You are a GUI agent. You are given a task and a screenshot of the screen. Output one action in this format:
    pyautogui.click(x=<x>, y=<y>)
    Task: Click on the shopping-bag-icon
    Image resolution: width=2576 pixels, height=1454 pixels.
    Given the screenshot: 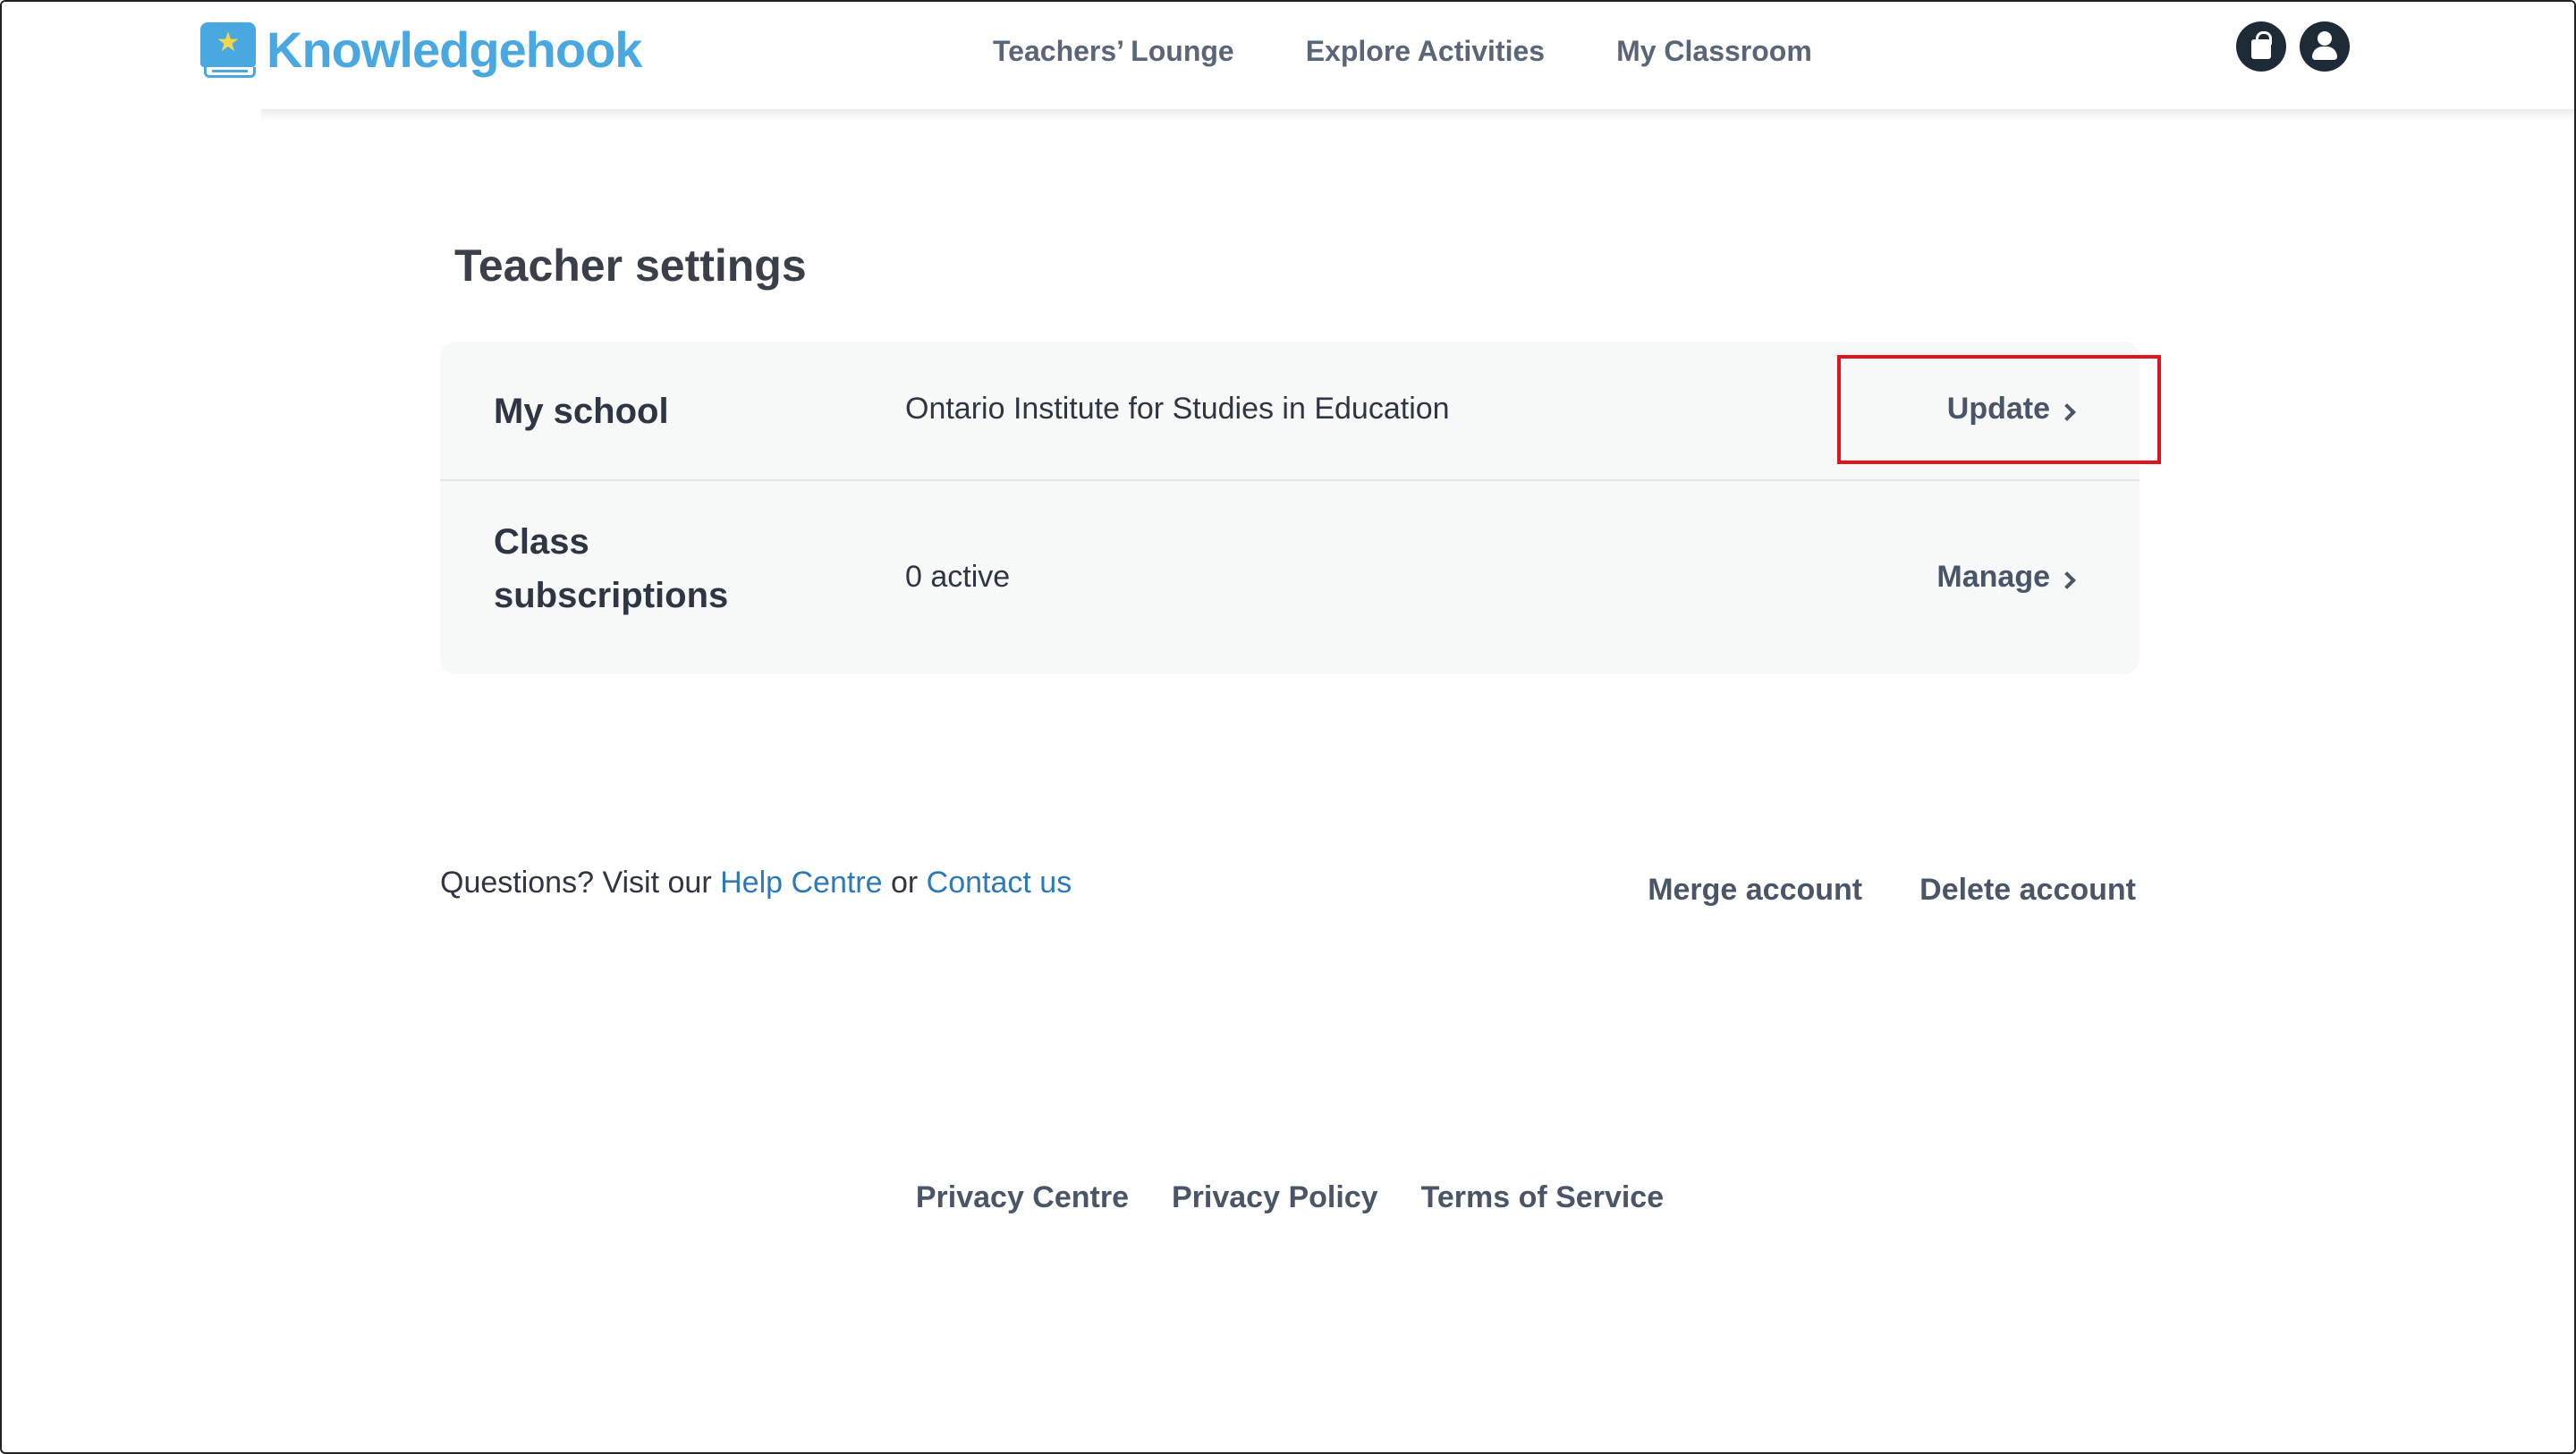 What is the action you would take?
    pyautogui.click(x=2261, y=46)
    